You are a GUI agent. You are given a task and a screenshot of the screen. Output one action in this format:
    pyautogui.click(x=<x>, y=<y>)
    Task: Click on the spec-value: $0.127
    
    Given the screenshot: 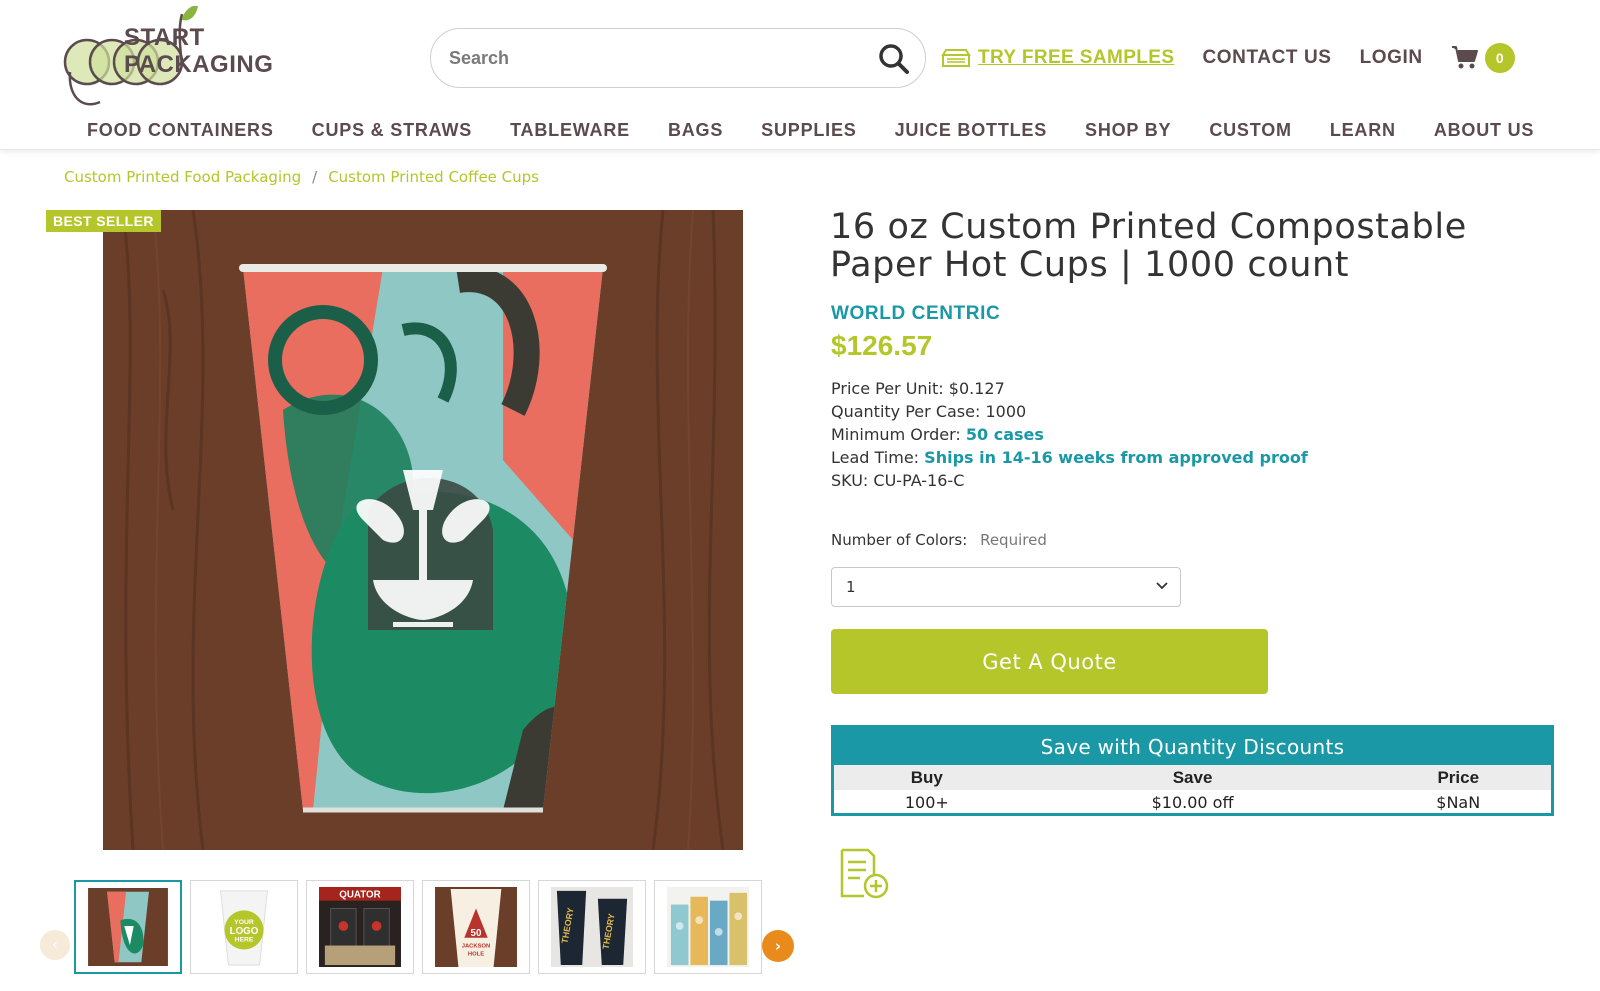 What is the action you would take?
    pyautogui.click(x=976, y=388)
    